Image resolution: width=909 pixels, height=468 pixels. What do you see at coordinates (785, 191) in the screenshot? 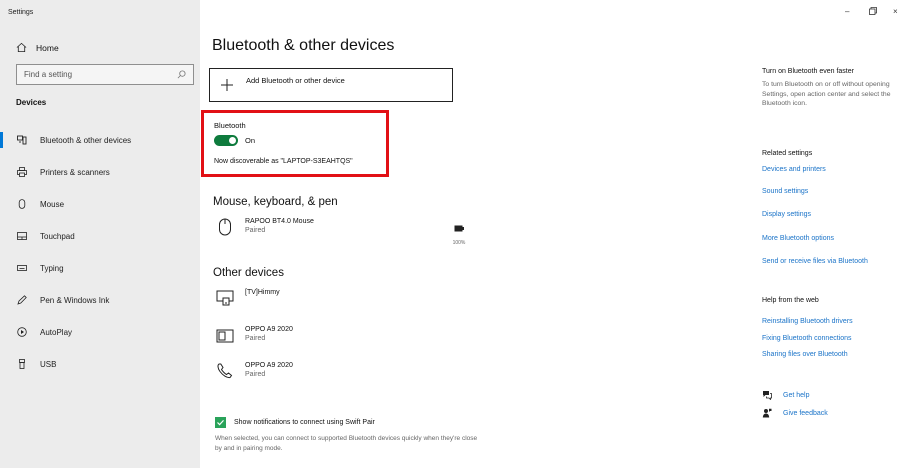
I see `link-sound-settings: Sound settings` at bounding box center [785, 191].